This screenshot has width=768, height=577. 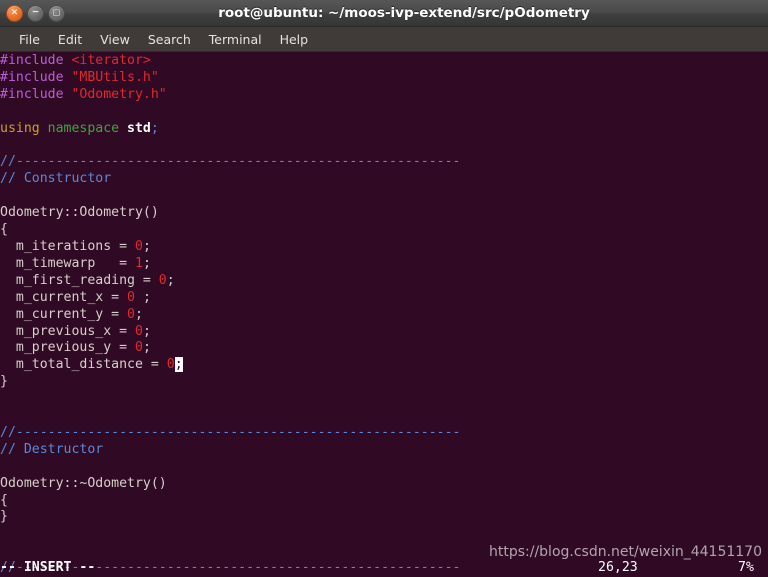 I want to click on vim-status-line: -- INSERT -- 26,23 7%, so click(x=384, y=568).